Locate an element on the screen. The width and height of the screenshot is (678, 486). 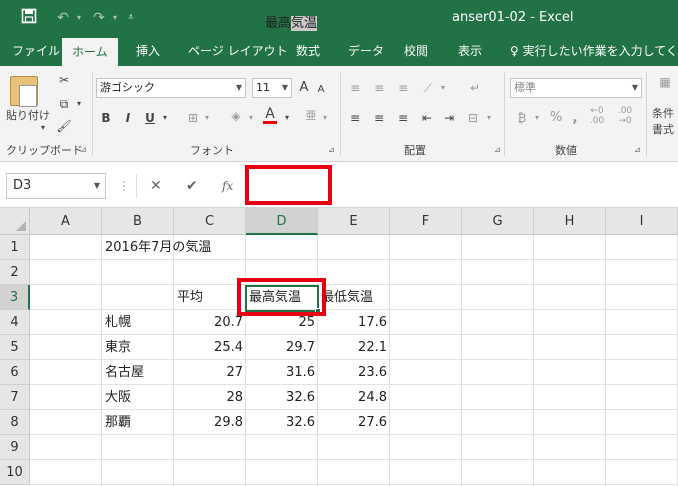
phonetic-button: 亜 is located at coordinates (311, 116).